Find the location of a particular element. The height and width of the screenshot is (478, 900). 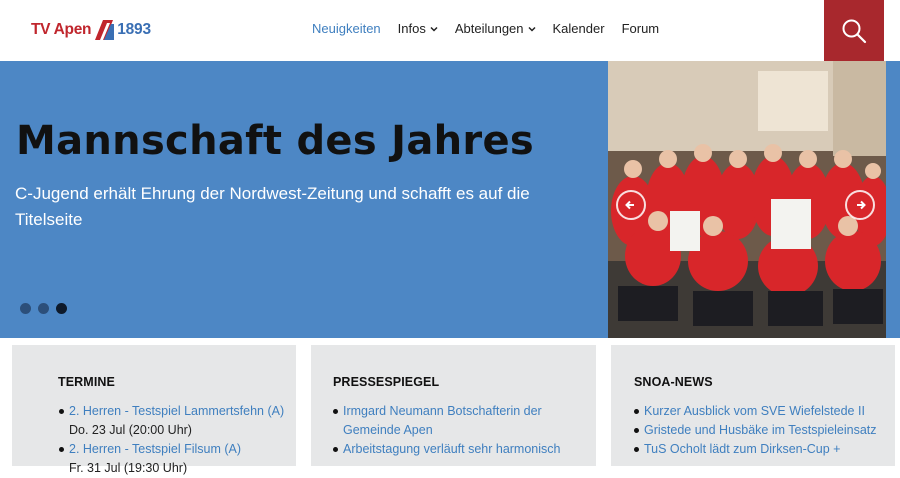

event-link: 2. Herren - Testspiel Filsum (A) is located at coordinates (155, 449).